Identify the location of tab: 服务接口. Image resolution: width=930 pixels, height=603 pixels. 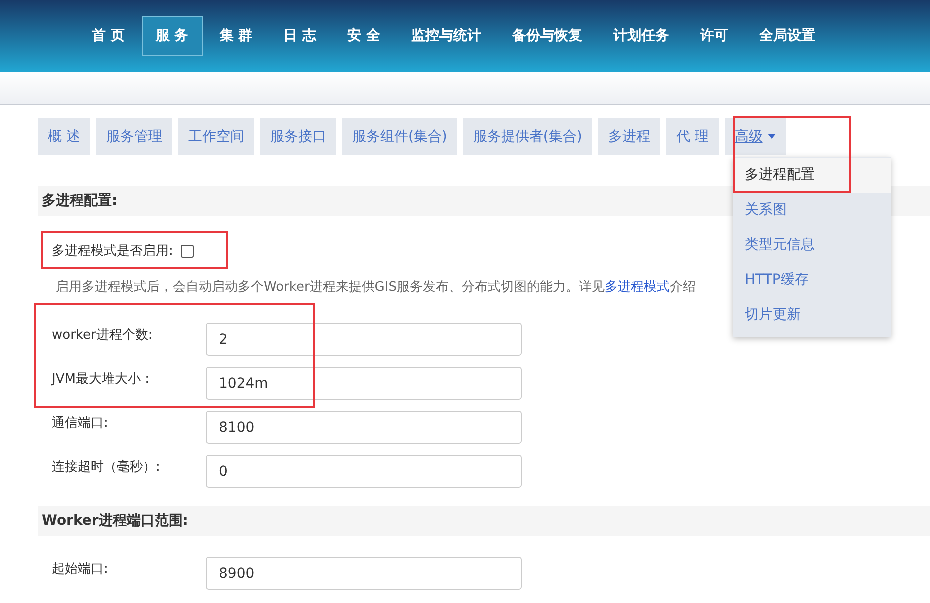
(298, 136).